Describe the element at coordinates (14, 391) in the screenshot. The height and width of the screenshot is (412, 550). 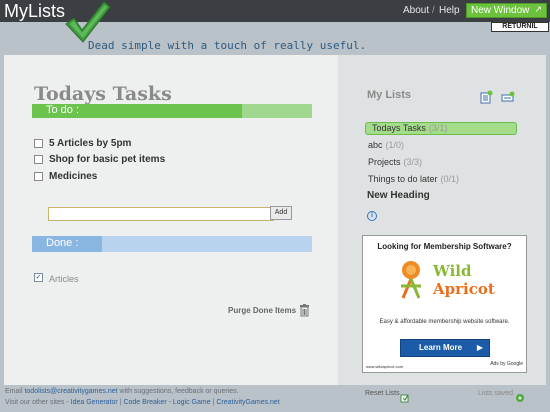
I see `footer-email-prefix: Email` at that location.